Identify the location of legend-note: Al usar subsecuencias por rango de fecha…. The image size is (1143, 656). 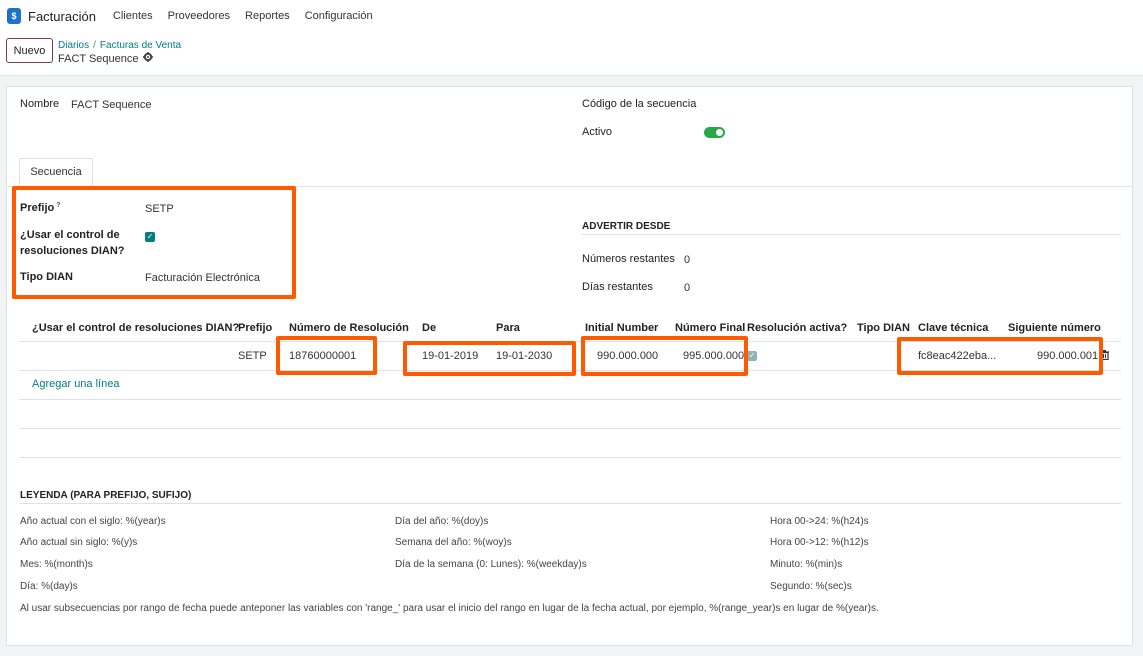
(449, 608).